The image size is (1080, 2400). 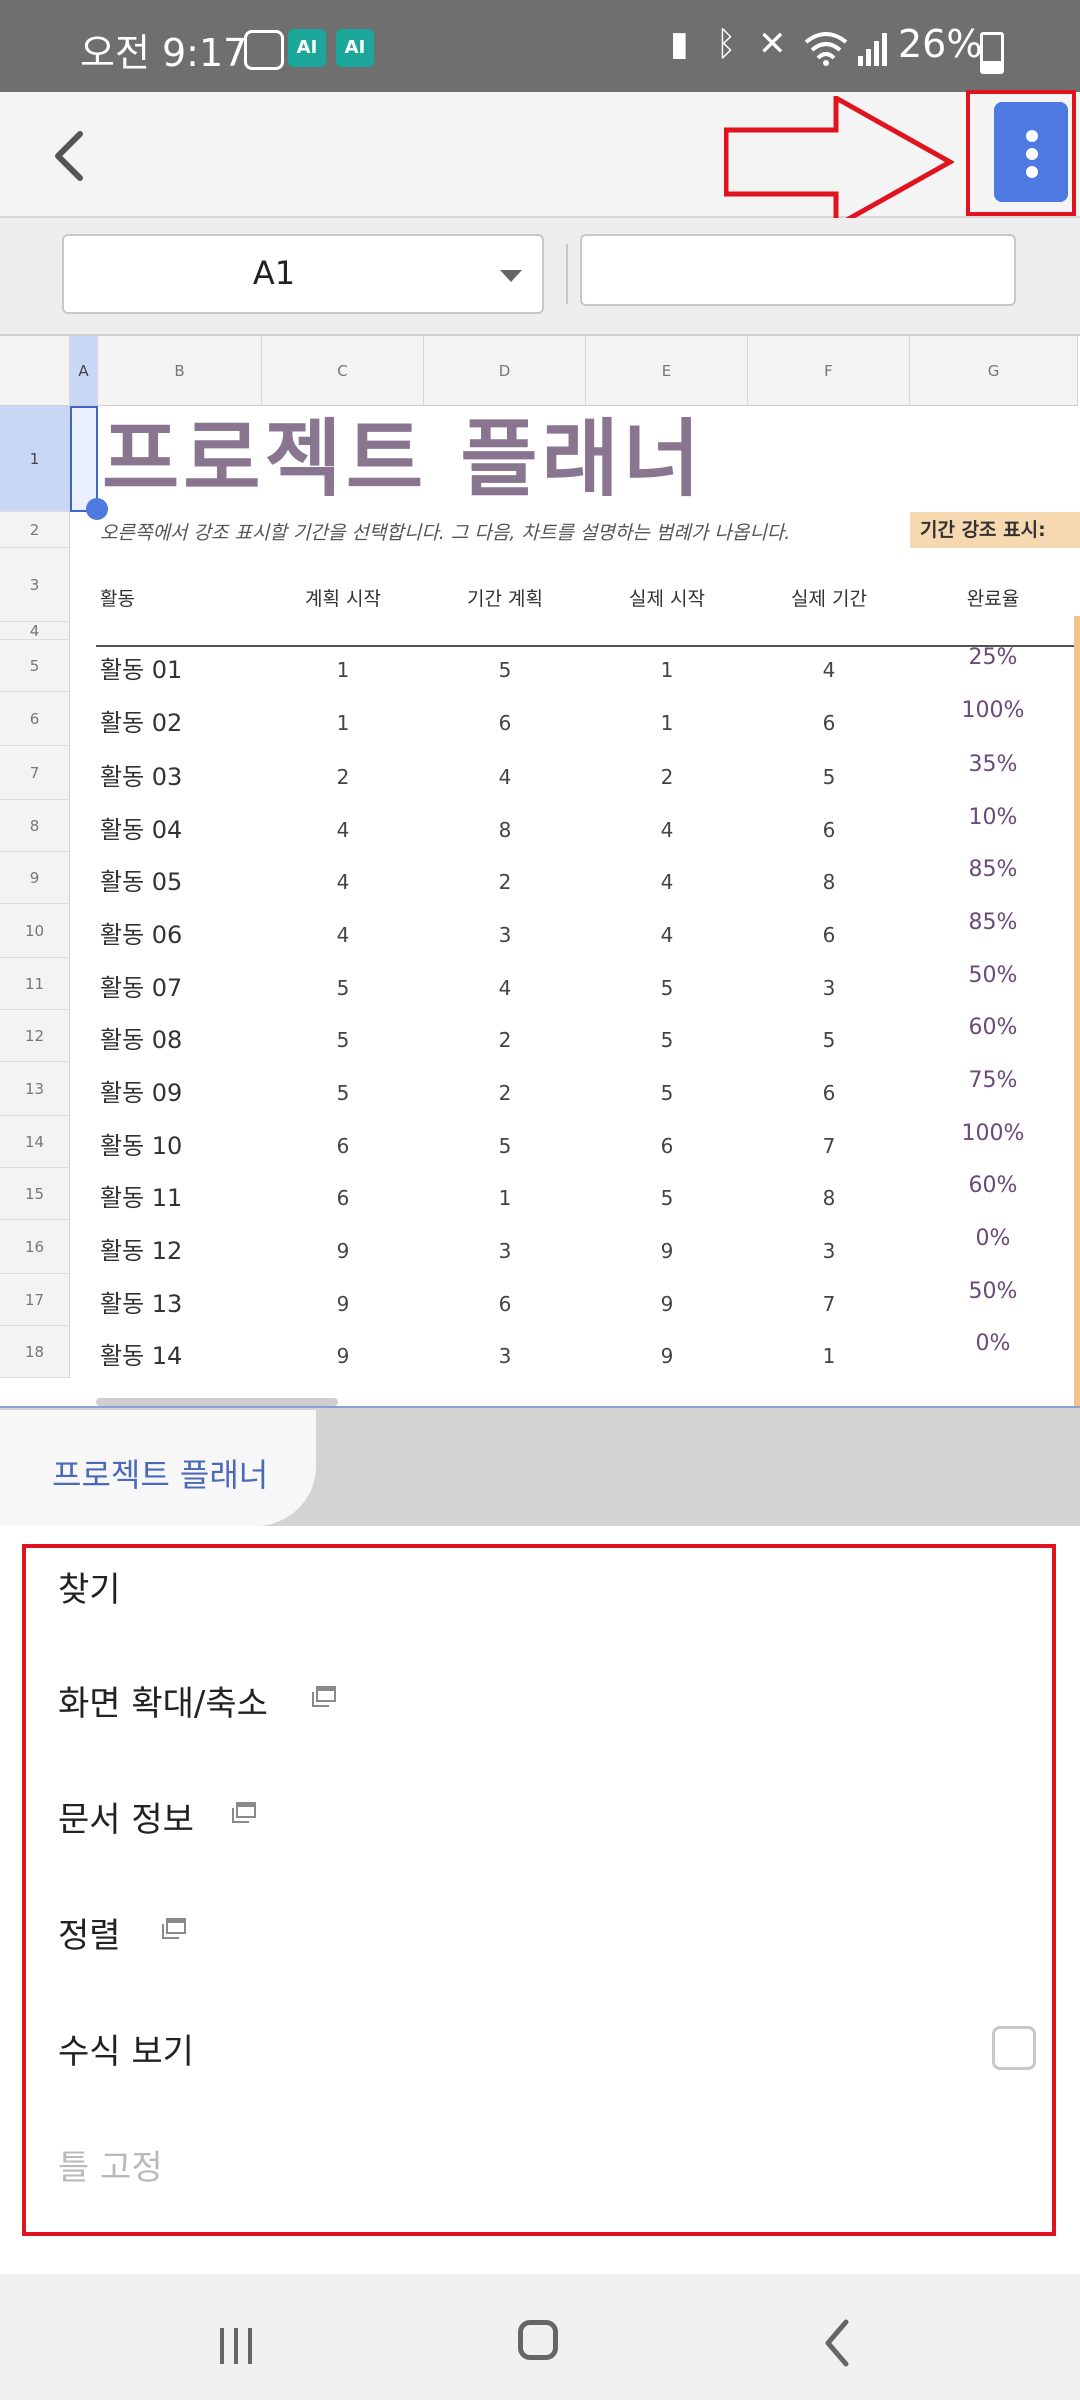 I want to click on cell-activity: 활동 10, so click(x=180, y=1148).